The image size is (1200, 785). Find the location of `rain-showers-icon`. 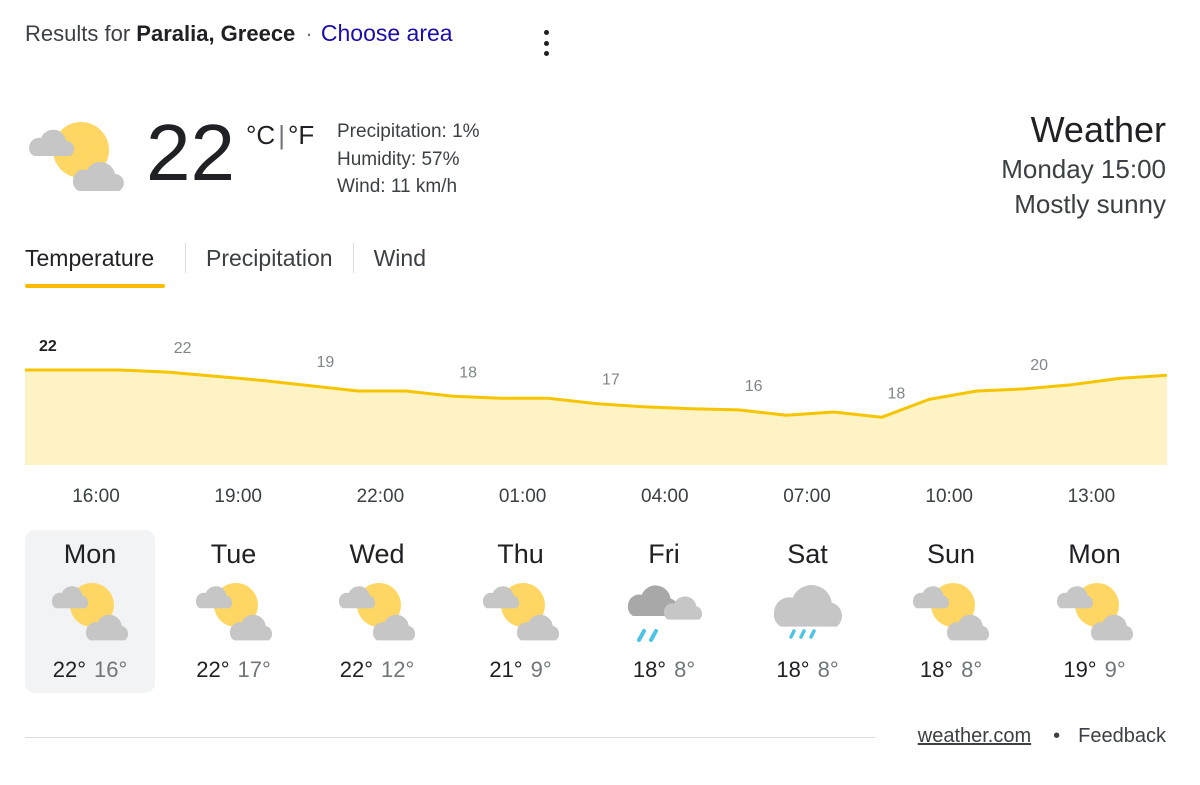

rain-showers-icon is located at coordinates (665, 610).